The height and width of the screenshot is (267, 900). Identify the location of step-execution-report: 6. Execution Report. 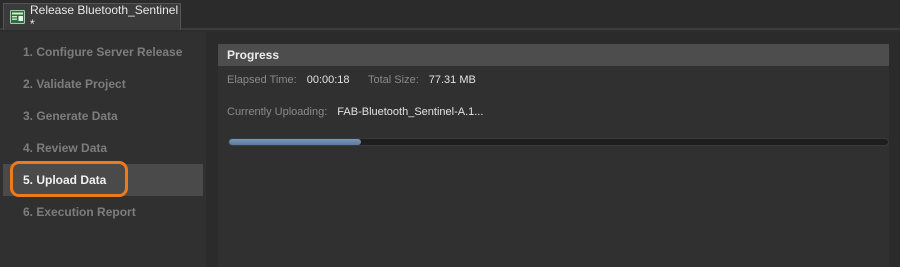
(103, 212).